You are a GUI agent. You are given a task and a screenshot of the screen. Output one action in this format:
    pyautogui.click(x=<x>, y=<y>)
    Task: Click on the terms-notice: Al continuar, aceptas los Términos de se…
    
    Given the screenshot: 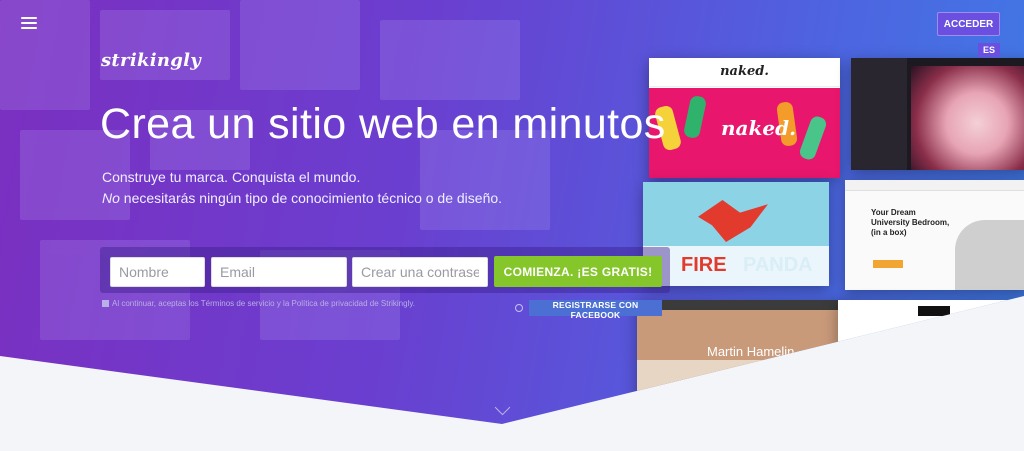 What is the action you would take?
    pyautogui.click(x=258, y=303)
    